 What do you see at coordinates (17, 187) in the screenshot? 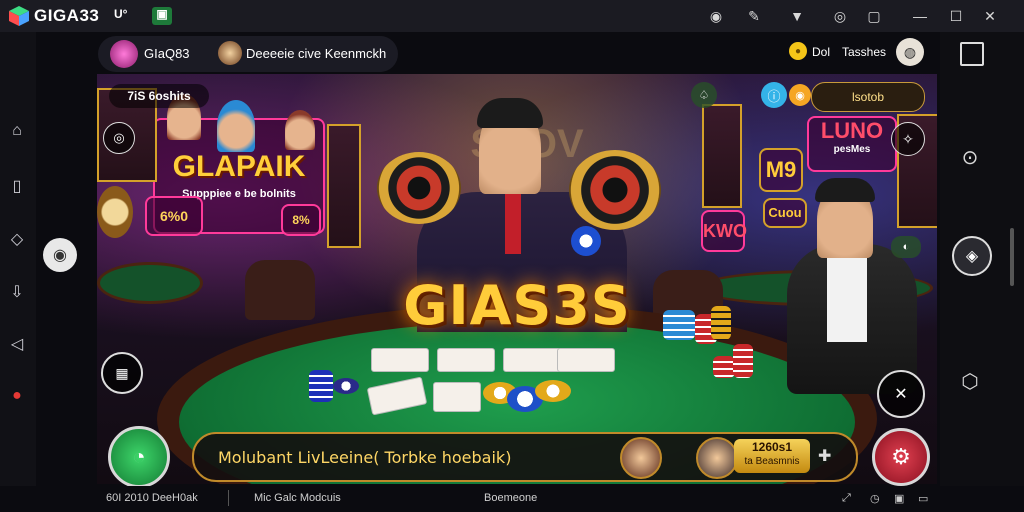
I see `screen-icon: ▯` at bounding box center [17, 187].